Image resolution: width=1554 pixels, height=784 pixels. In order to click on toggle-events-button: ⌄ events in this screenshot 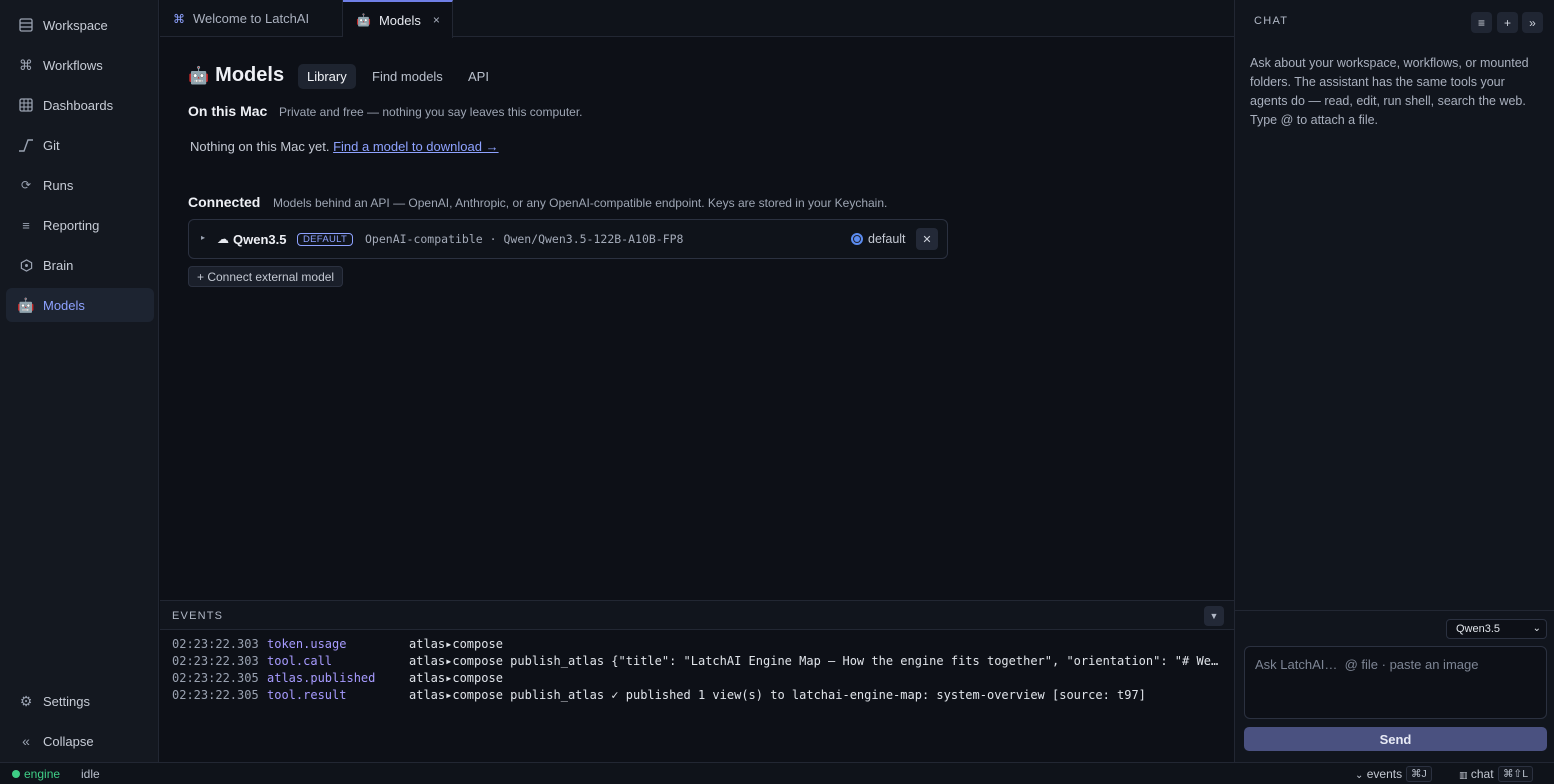, I will do `click(1378, 774)`.